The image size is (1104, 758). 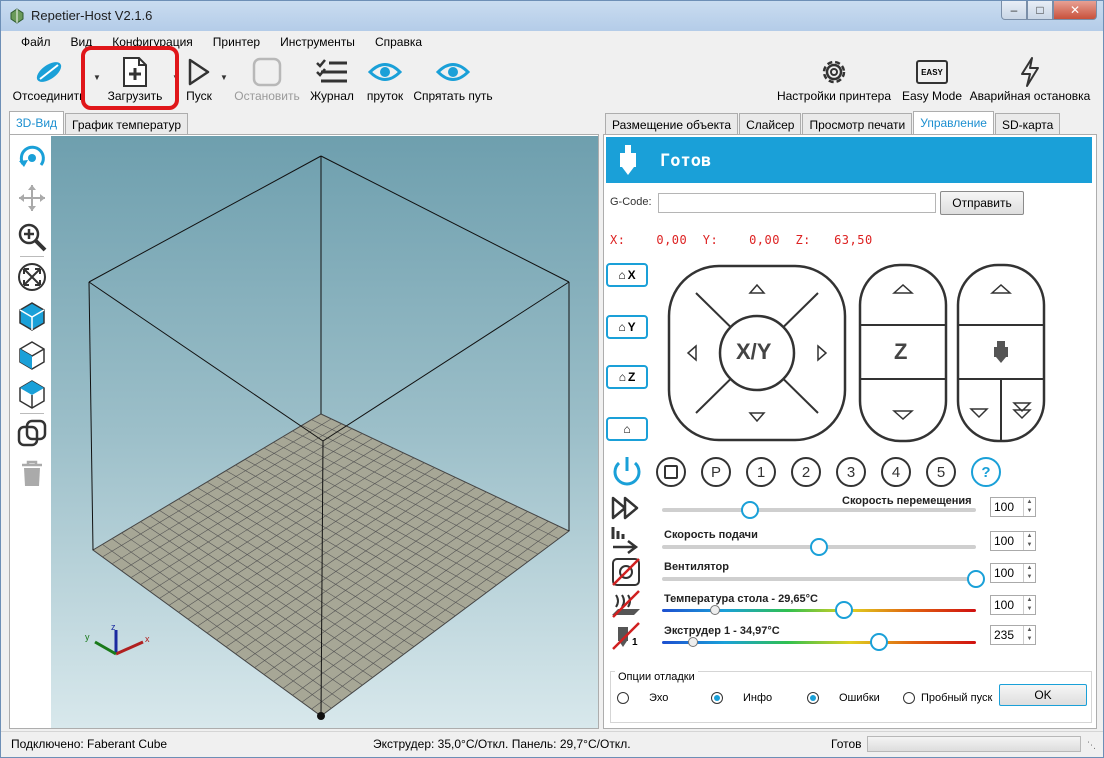 What do you see at coordinates (113, 627) in the screenshot?
I see `svg-text: z` at bounding box center [113, 627].